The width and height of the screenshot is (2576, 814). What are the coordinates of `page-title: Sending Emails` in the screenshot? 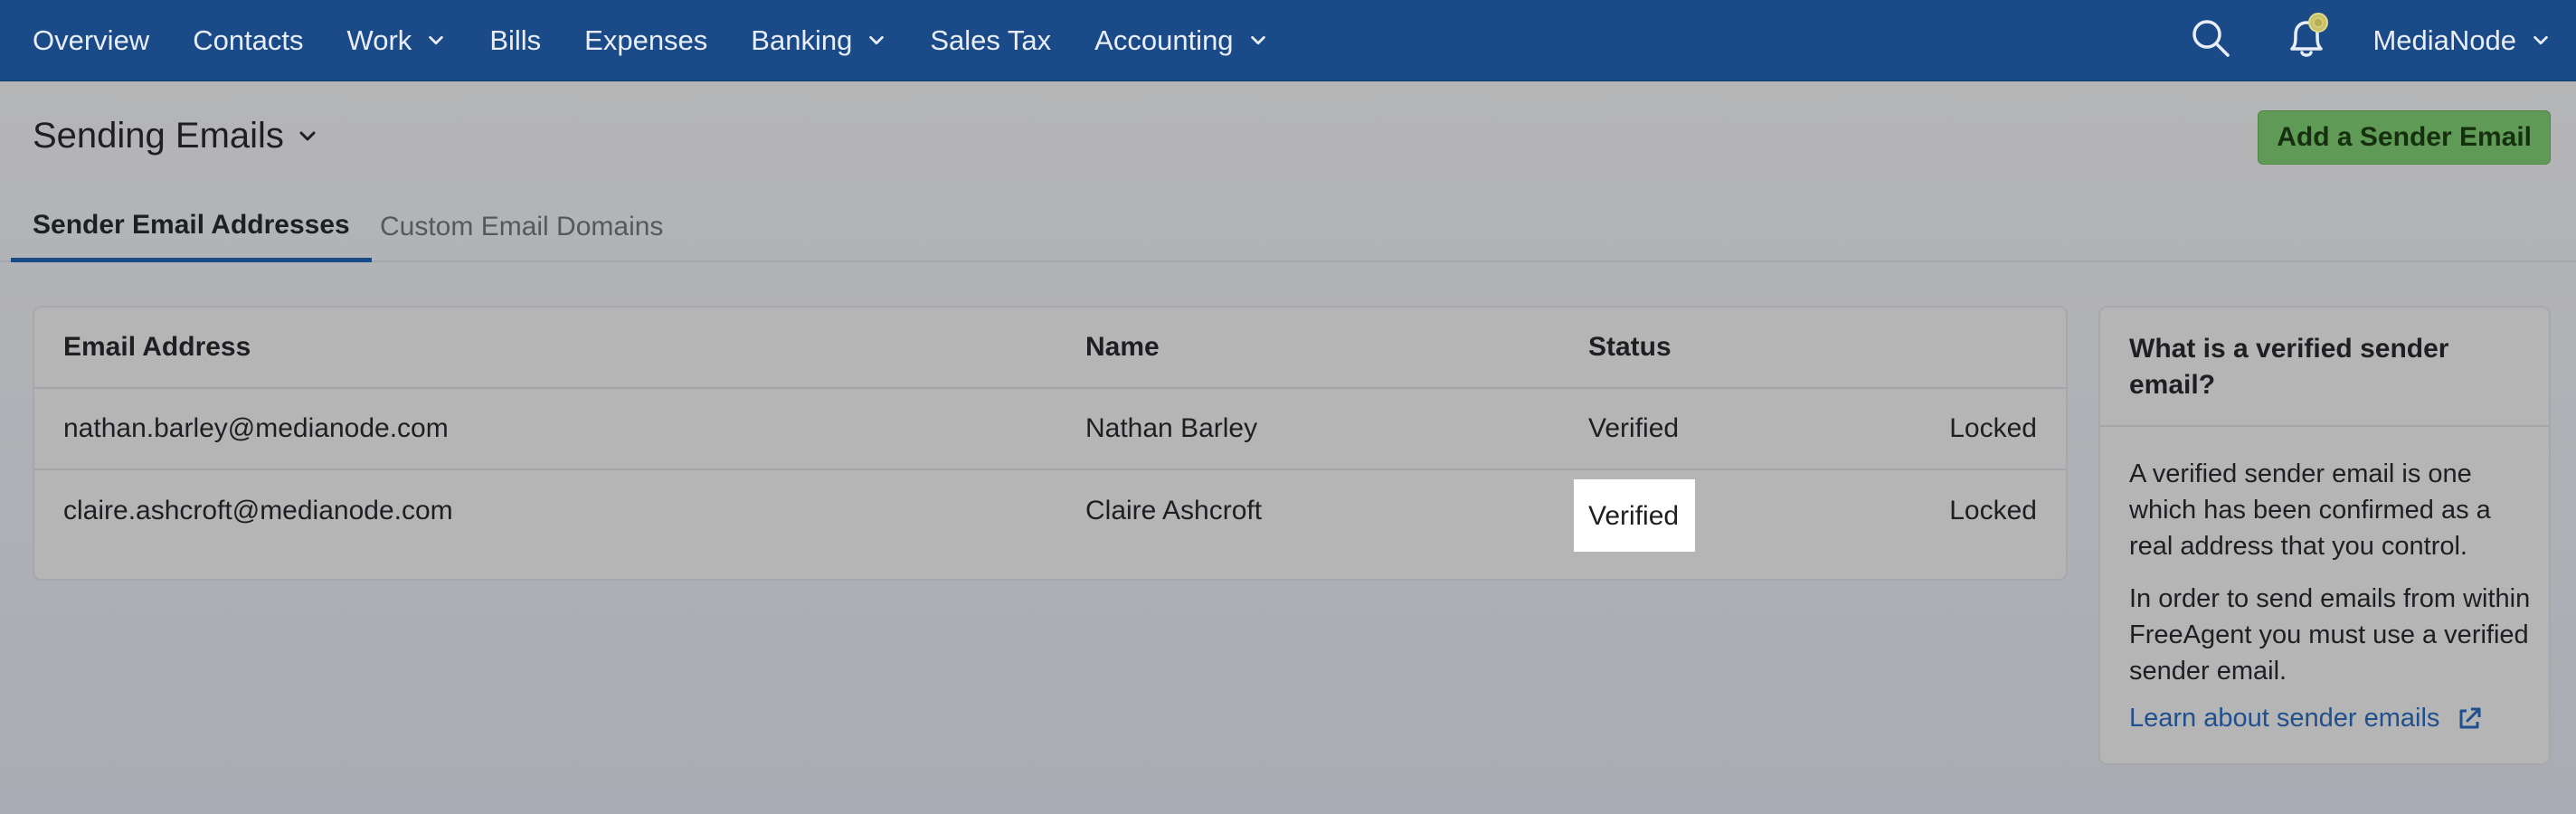 It's located at (158, 136).